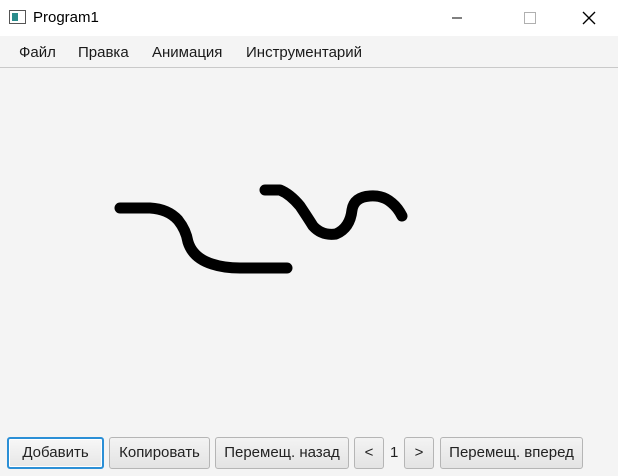 This screenshot has width=618, height=476. I want to click on close-icon, so click(589, 18).